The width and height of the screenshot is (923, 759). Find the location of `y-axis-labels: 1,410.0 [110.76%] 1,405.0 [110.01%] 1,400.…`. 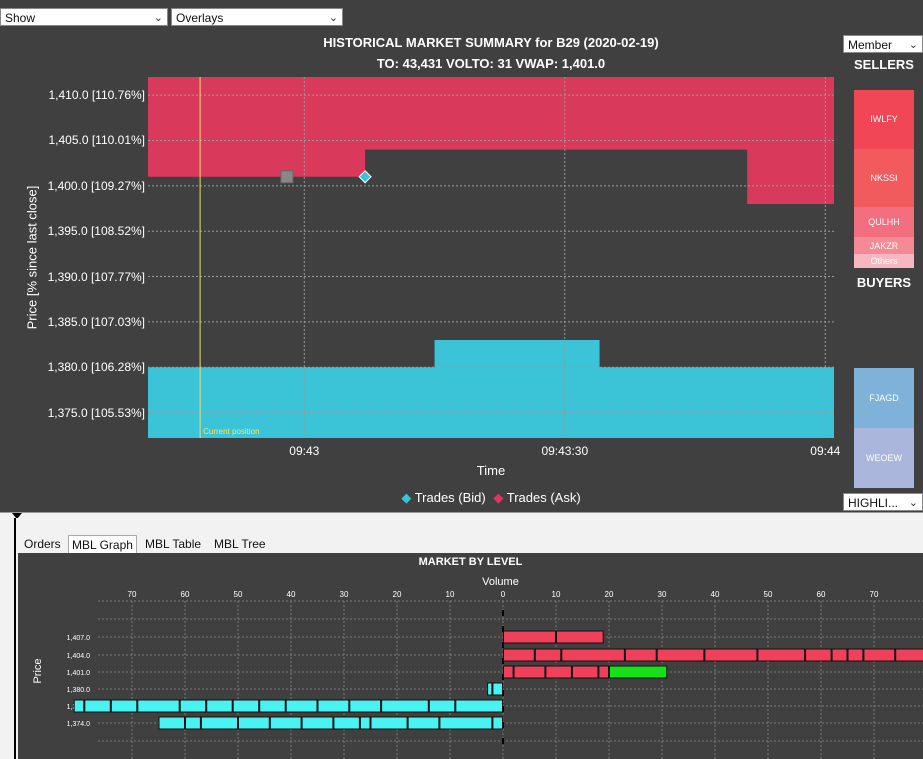

y-axis-labels: 1,410.0 [110.76%] 1,405.0 [110.01%] 1,400.… is located at coordinates (72, 240).